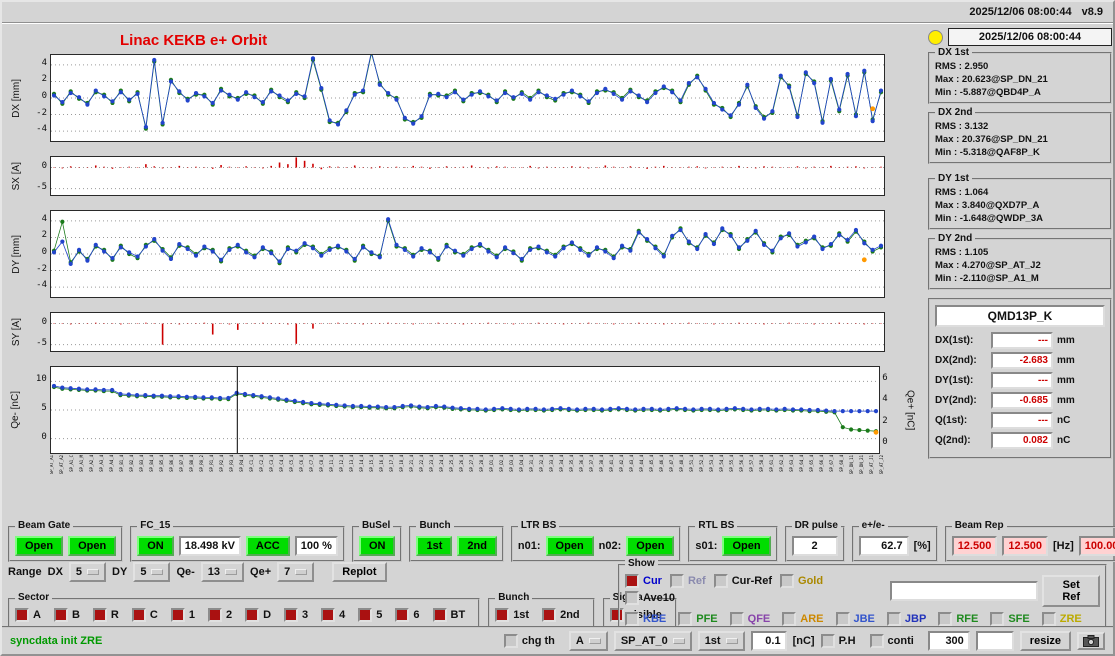  I want to click on sector-checkbox-2: 2, so click(219, 615).